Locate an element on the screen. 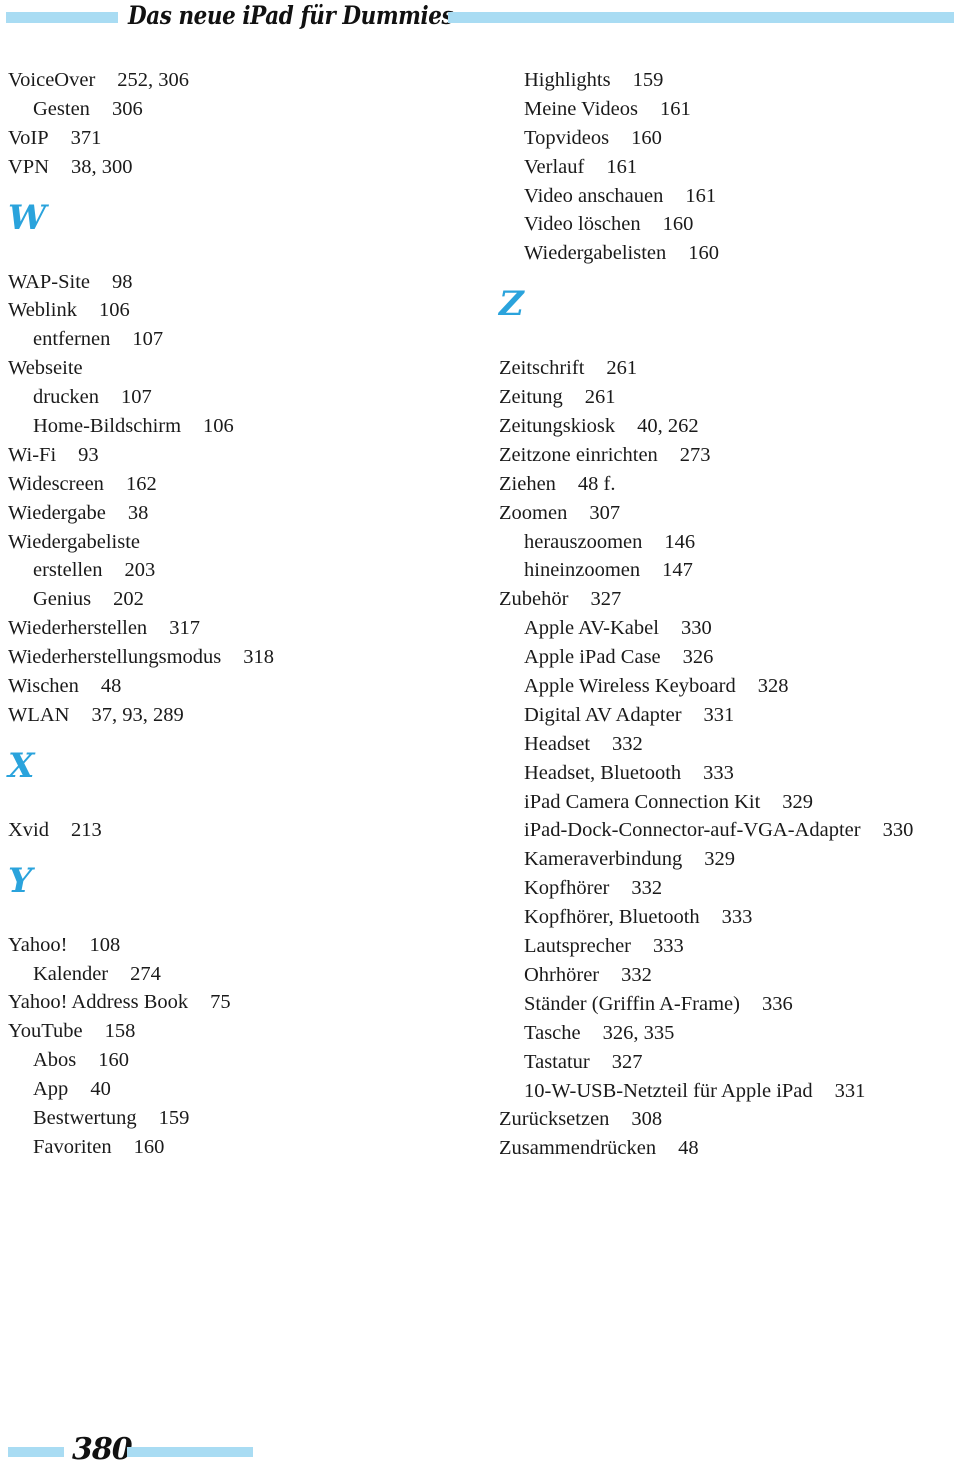 Image resolution: width=960 pixels, height=1467 pixels. letter-heading-text: Z is located at coordinates (511, 304).